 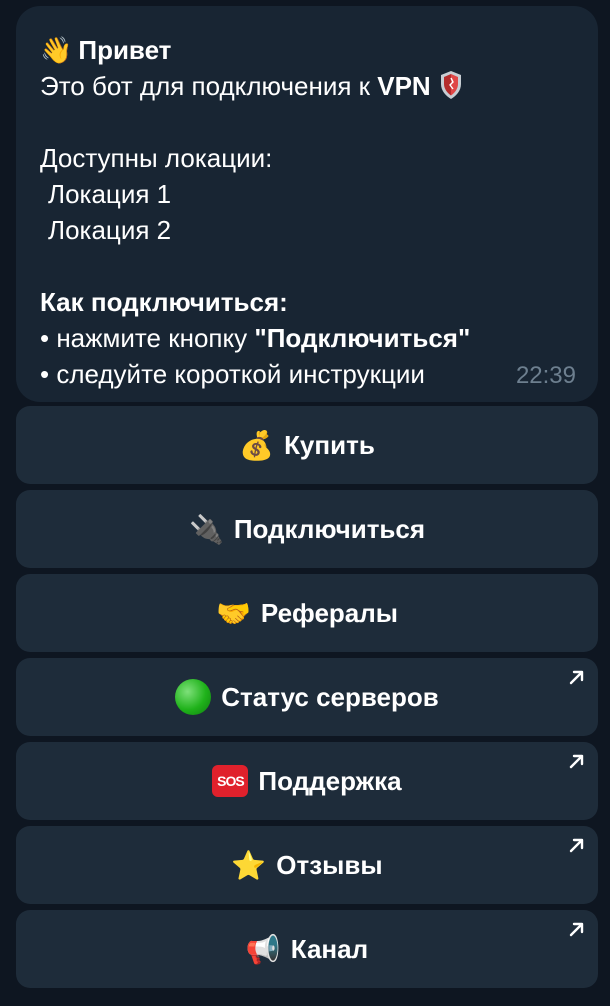 What do you see at coordinates (263, 949) in the screenshot?
I see `megaphone-icon: 📢` at bounding box center [263, 949].